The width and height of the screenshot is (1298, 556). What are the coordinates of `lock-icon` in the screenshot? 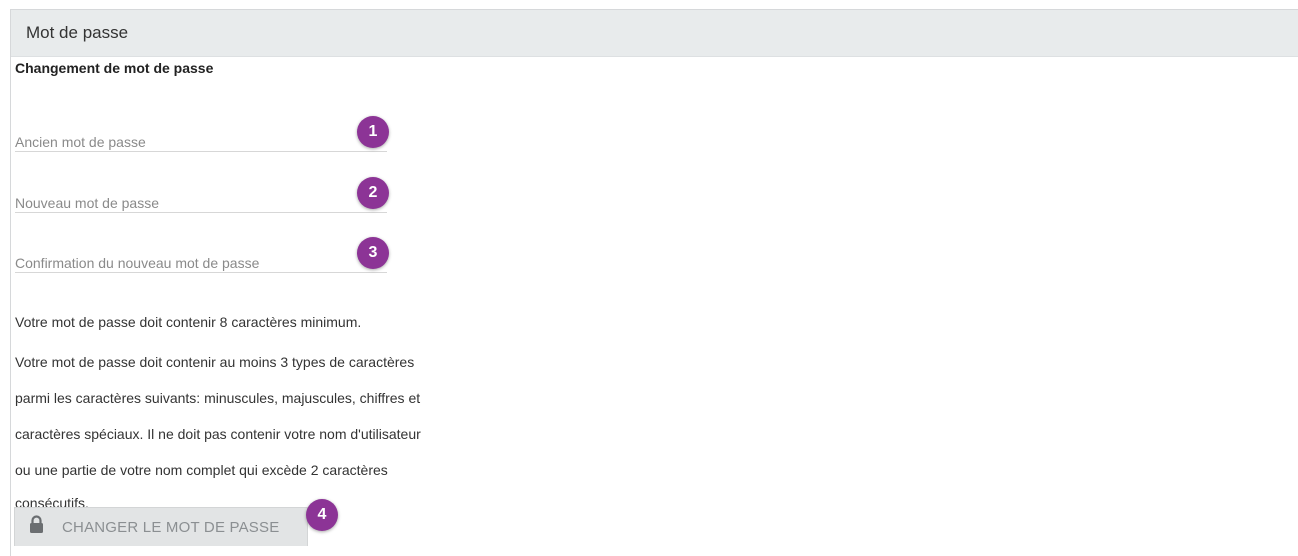 It's located at (36, 527).